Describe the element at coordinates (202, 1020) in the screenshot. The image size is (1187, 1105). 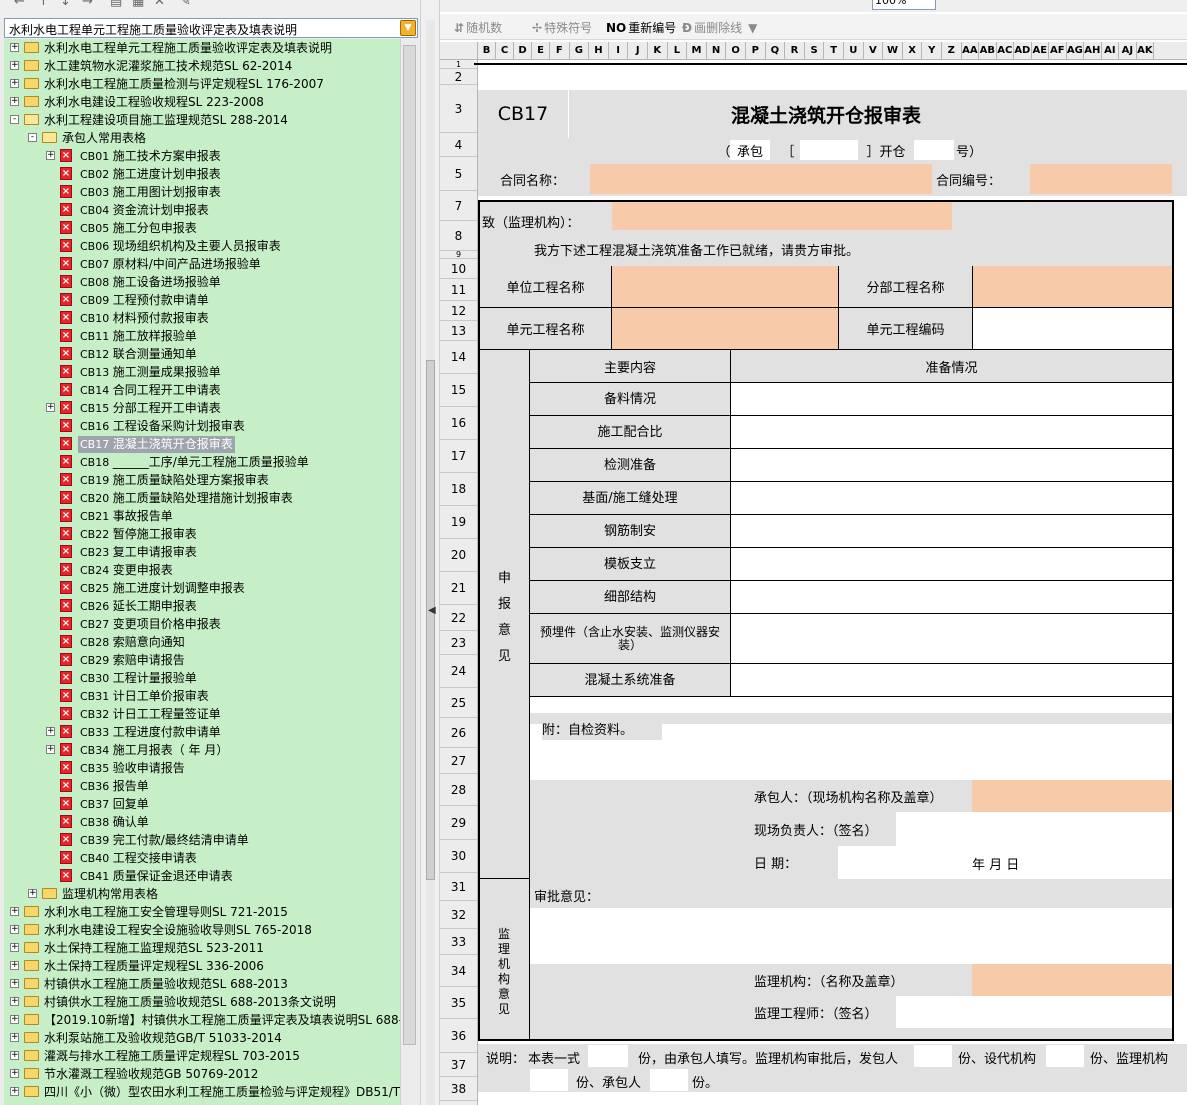
I see `tree-item: + 【2019.10新增】村镇供水工程施工质量评定表及填表说明SL 688-2` at that location.